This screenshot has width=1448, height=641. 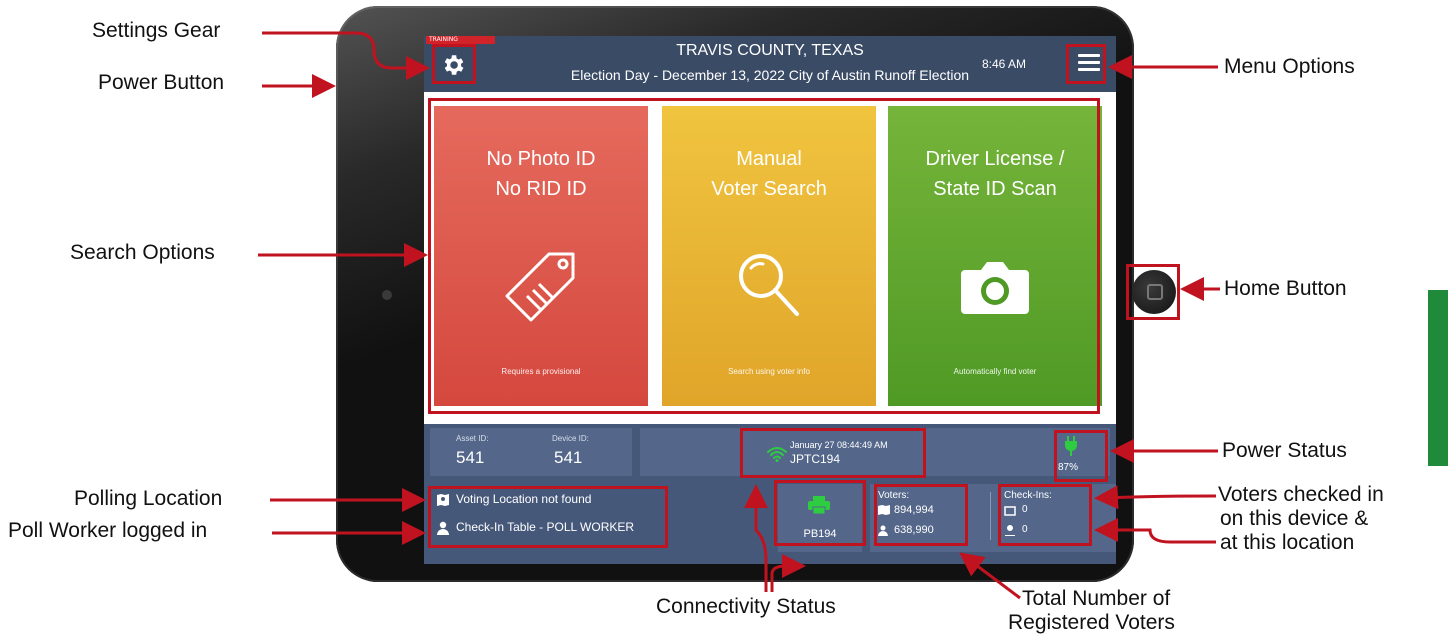 What do you see at coordinates (1301, 494) in the screenshot?
I see `callout-checked-in-1: Voters checked in` at bounding box center [1301, 494].